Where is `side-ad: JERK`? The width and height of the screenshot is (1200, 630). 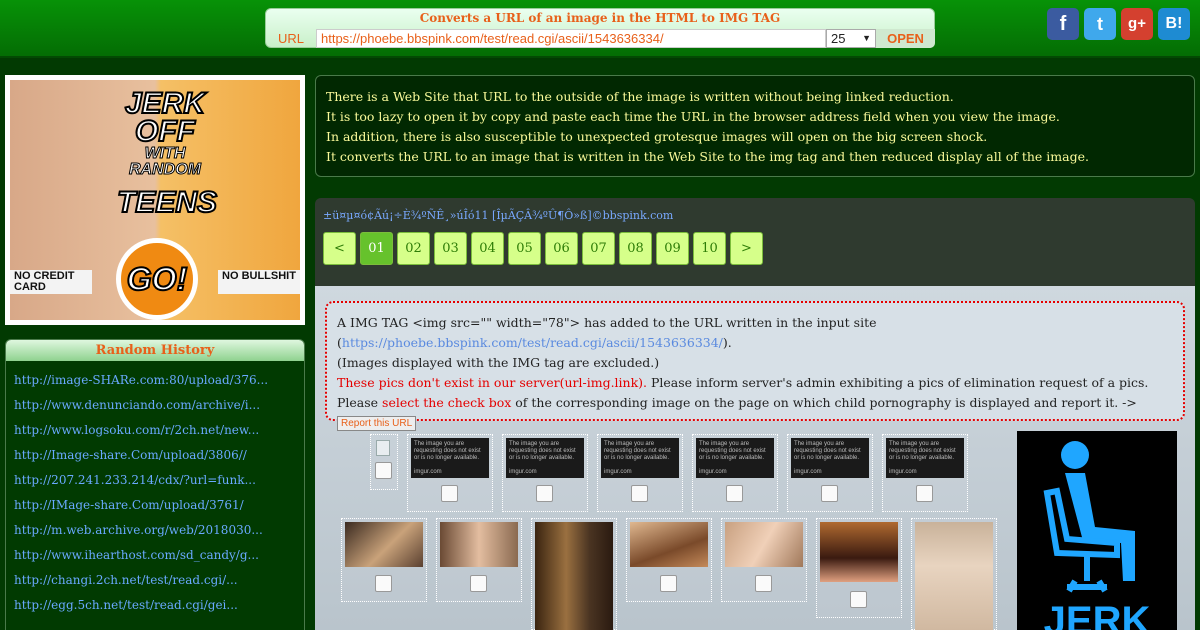 side-ad: JERK is located at coordinates (1097, 530).